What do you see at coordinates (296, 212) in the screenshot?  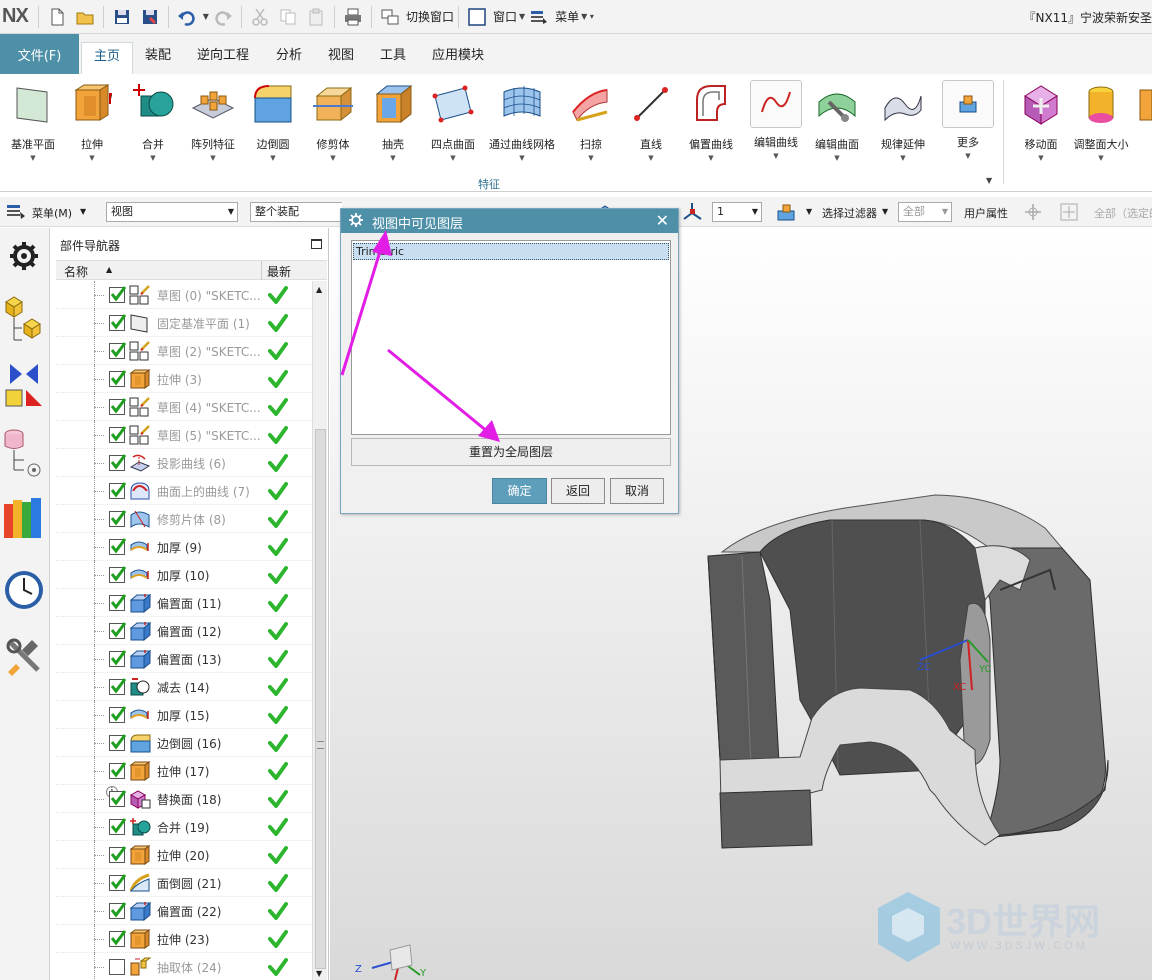 I see `selection-scope-select: 整个装配` at bounding box center [296, 212].